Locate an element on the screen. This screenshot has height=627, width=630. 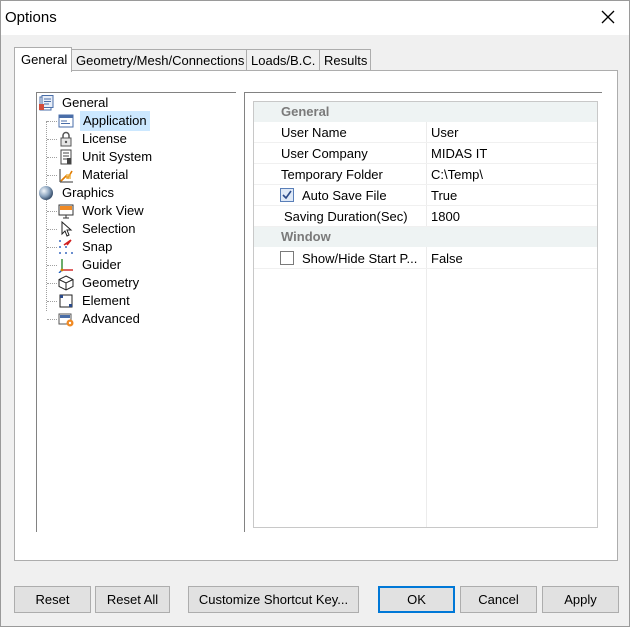
close-button is located at coordinates (608, 17).